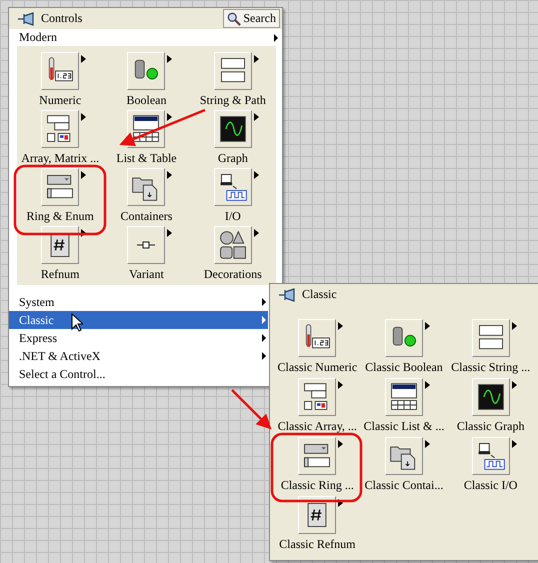 Image resolution: width=538 pixels, height=563 pixels. What do you see at coordinates (62, 18) in the screenshot?
I see `palette-title: Controls` at bounding box center [62, 18].